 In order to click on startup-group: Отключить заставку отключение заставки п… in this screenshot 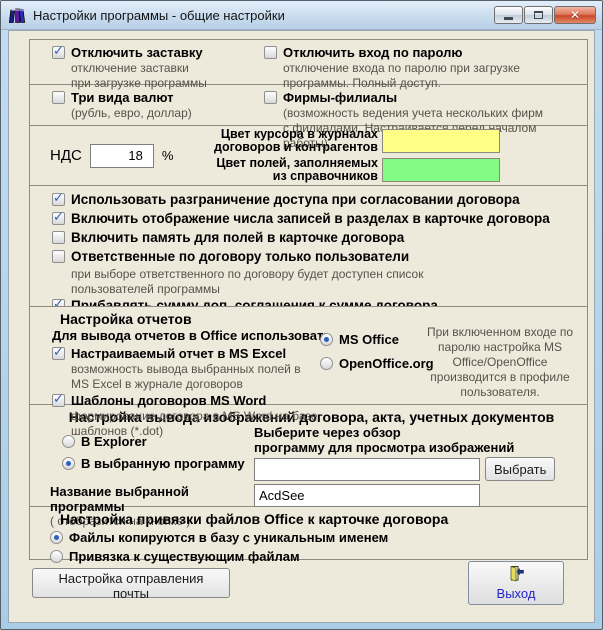, I will do `click(308, 64)`.